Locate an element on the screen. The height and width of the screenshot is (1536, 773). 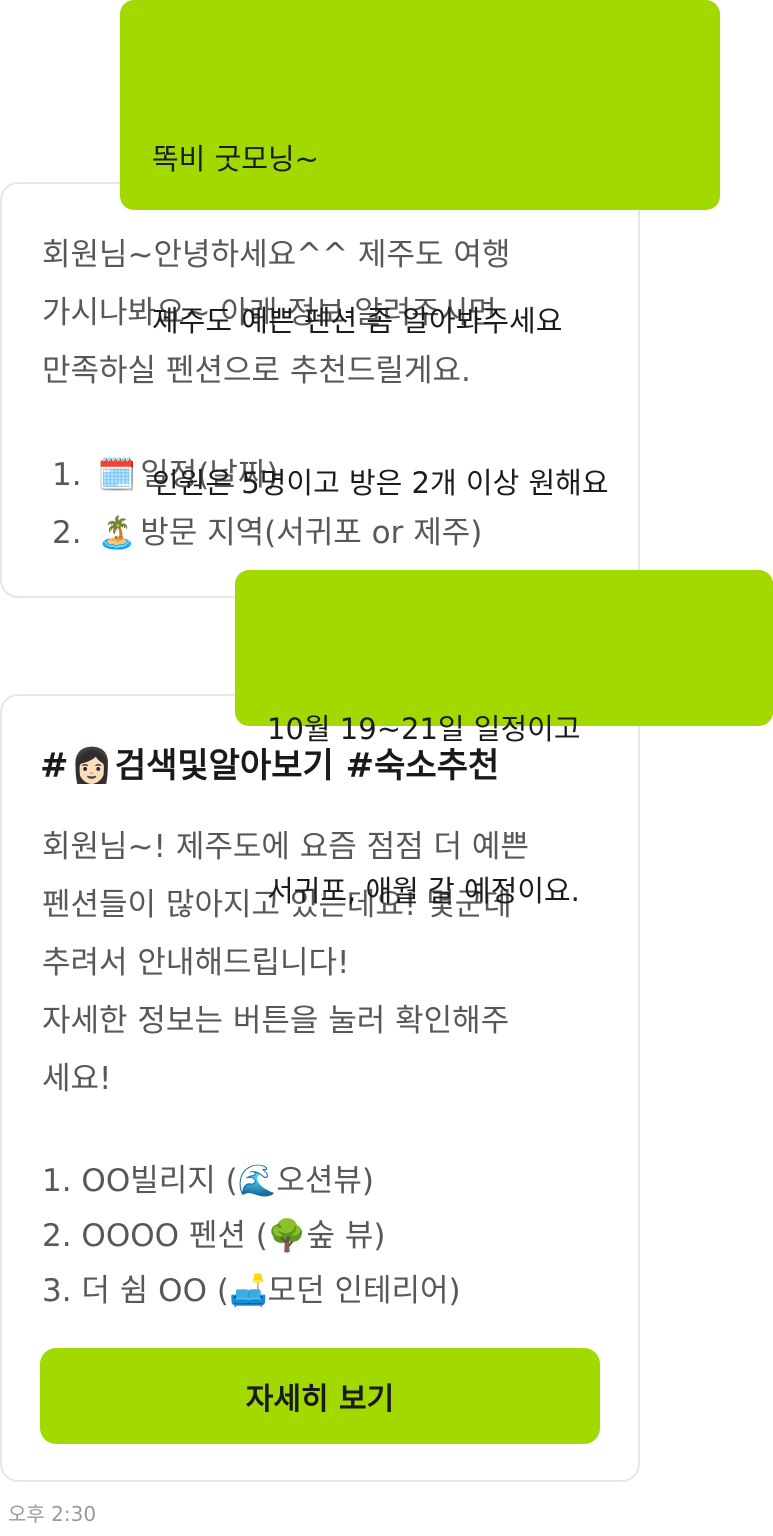
list-number: 1. is located at coordinates (67, 475).